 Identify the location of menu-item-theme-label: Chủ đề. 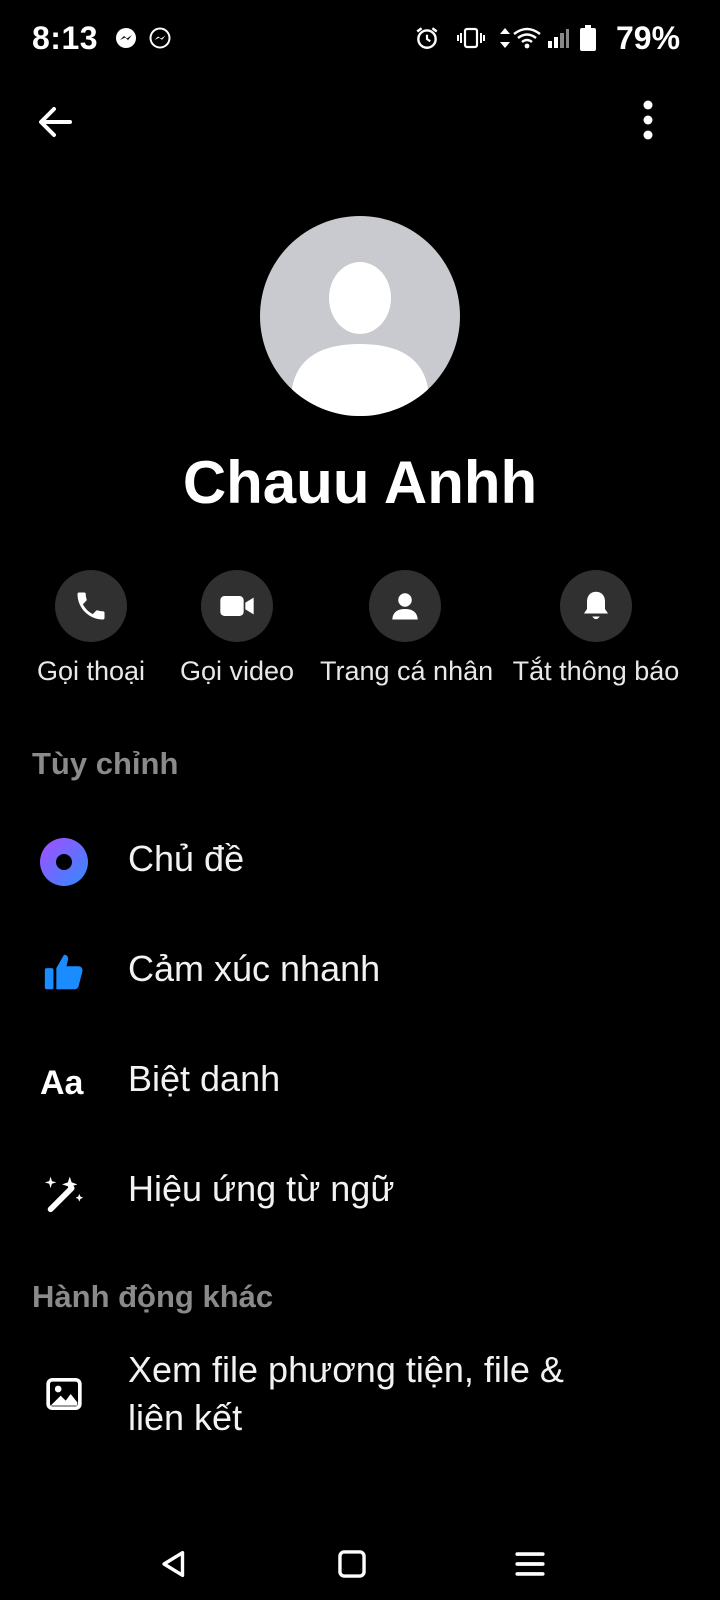
(186, 858).